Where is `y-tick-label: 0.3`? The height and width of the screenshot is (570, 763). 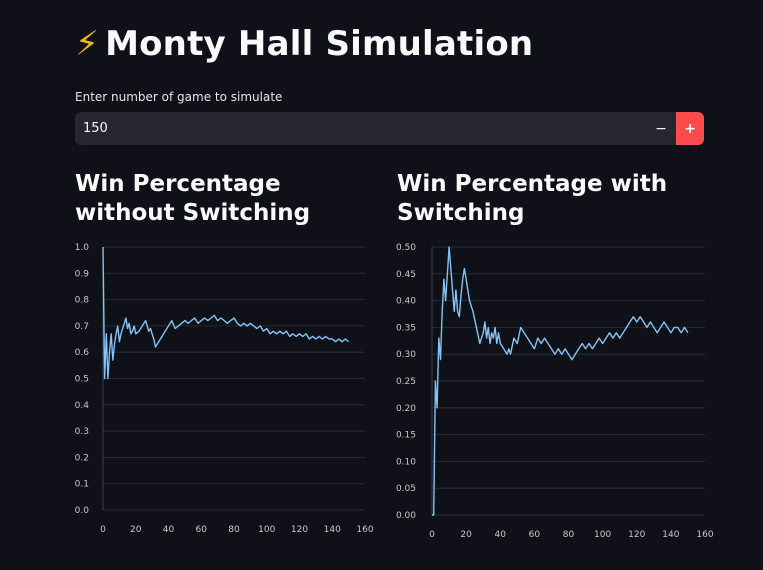
y-tick-label: 0.3 is located at coordinates (82, 432).